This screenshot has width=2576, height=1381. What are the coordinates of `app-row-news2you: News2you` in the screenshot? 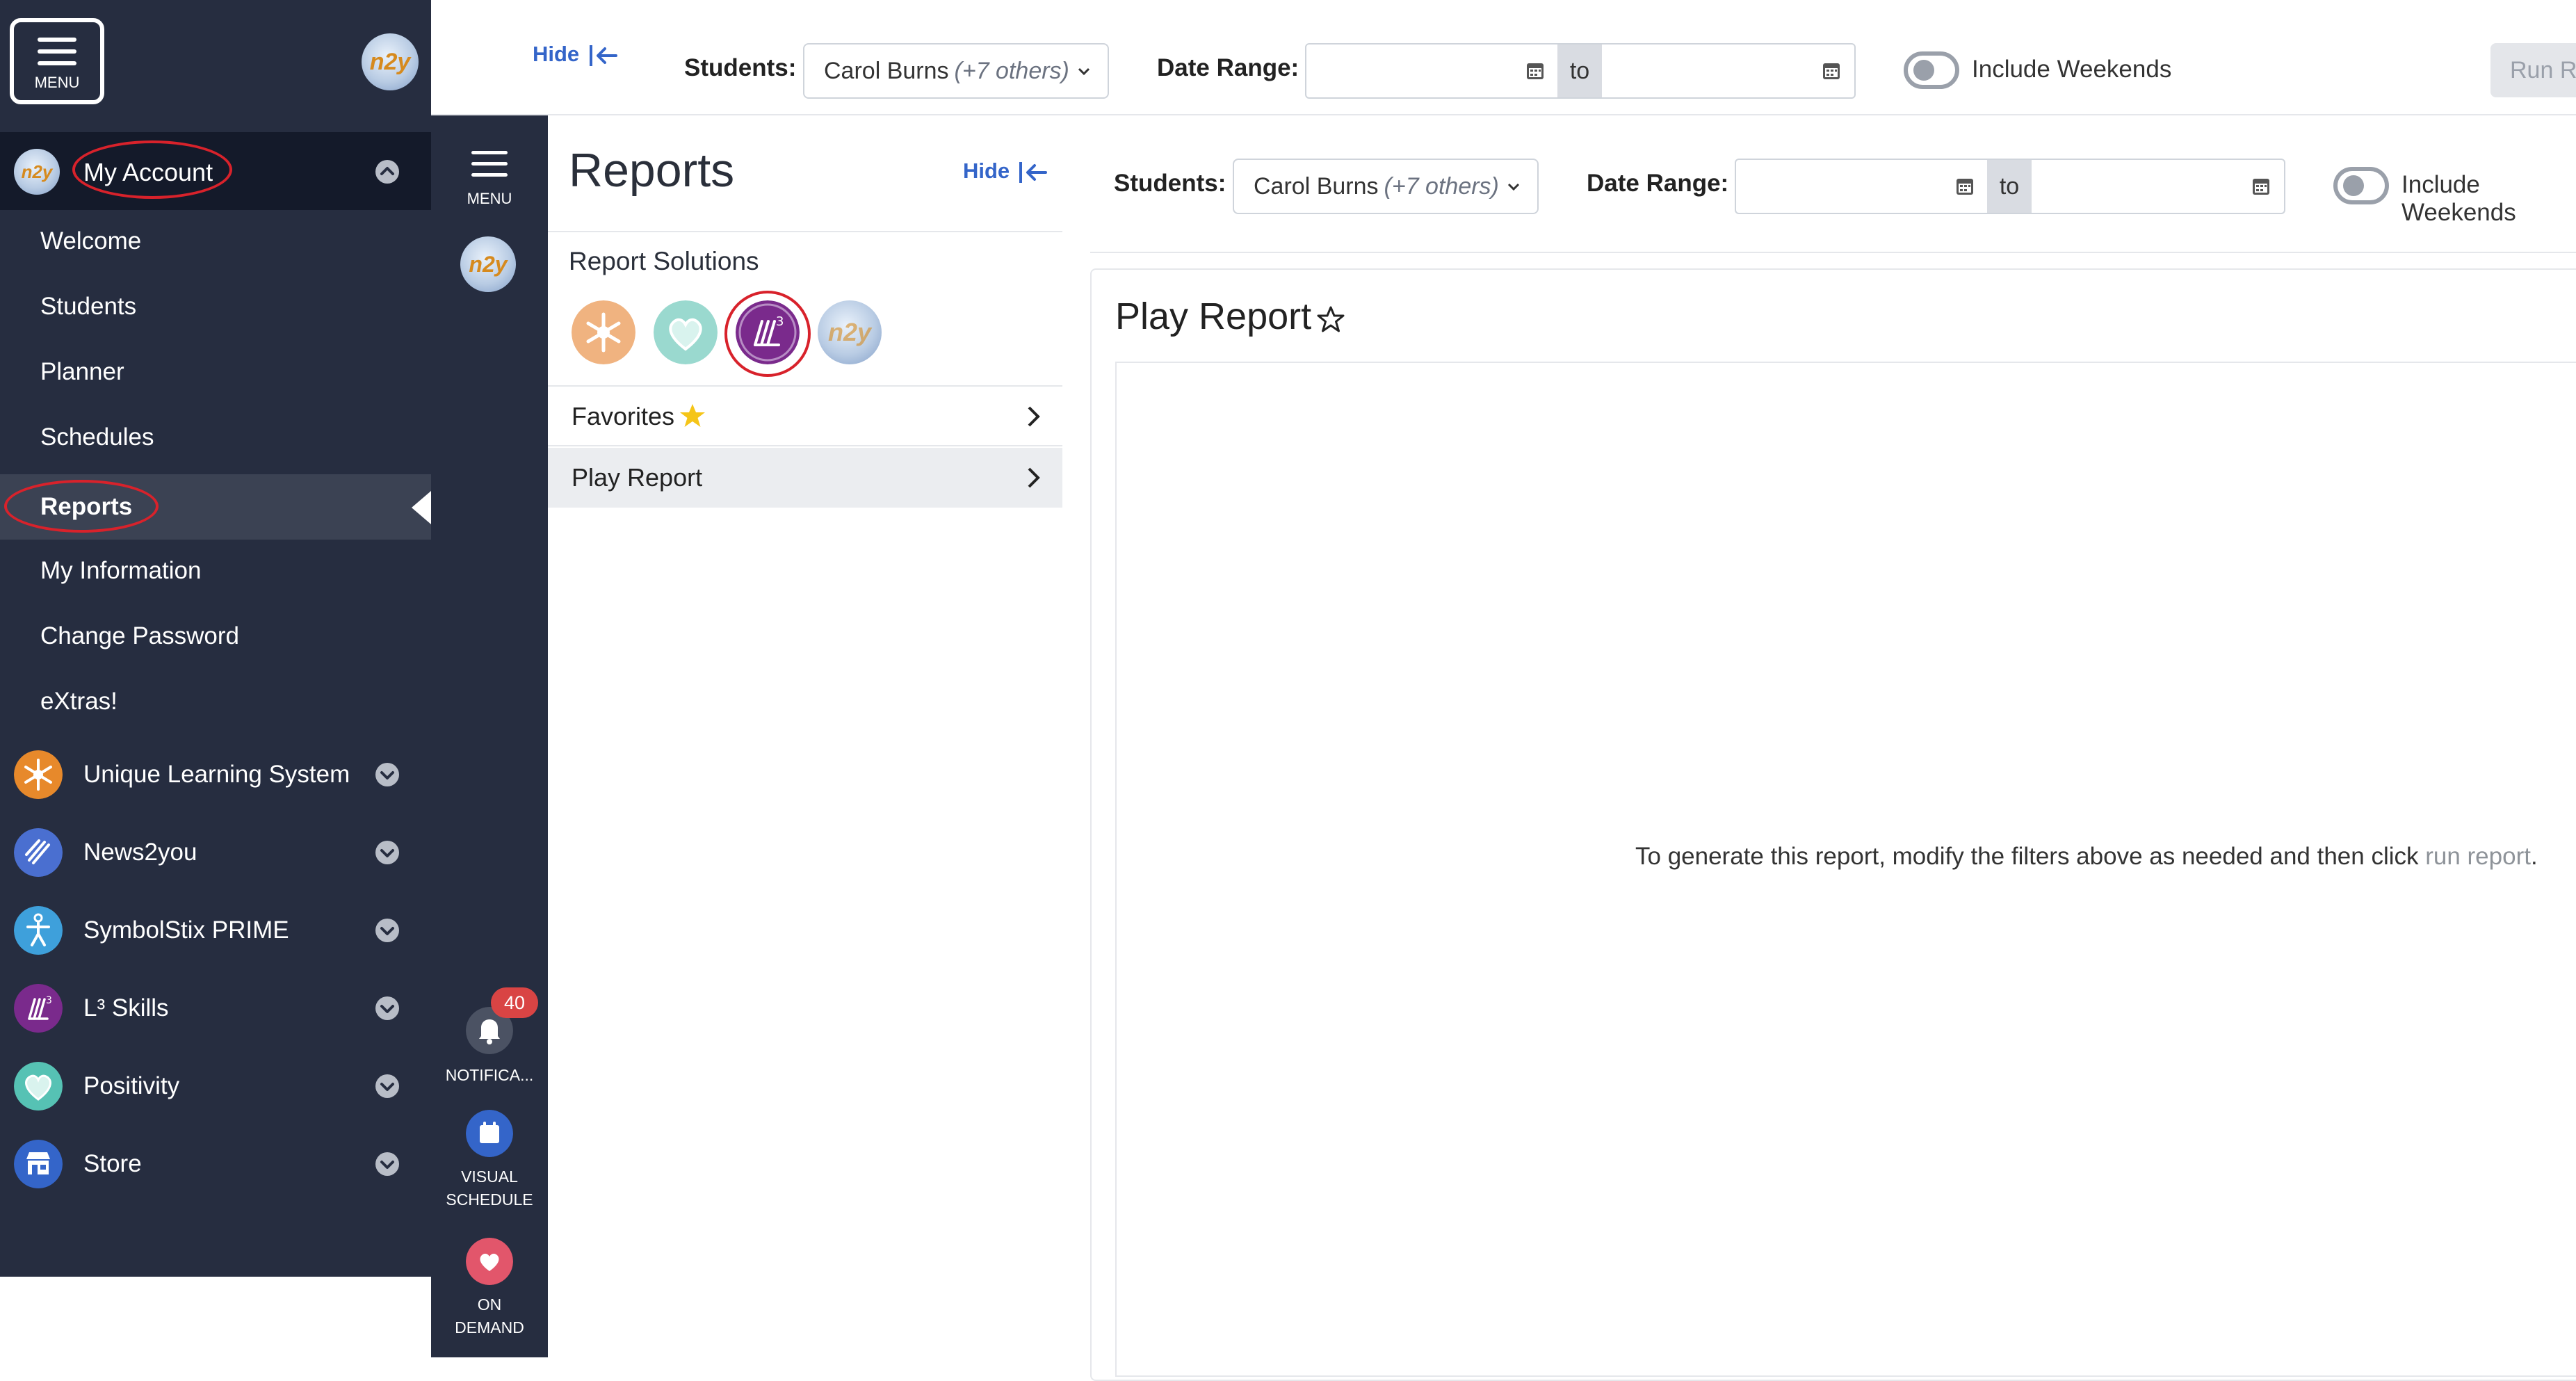 It's located at (215, 852).